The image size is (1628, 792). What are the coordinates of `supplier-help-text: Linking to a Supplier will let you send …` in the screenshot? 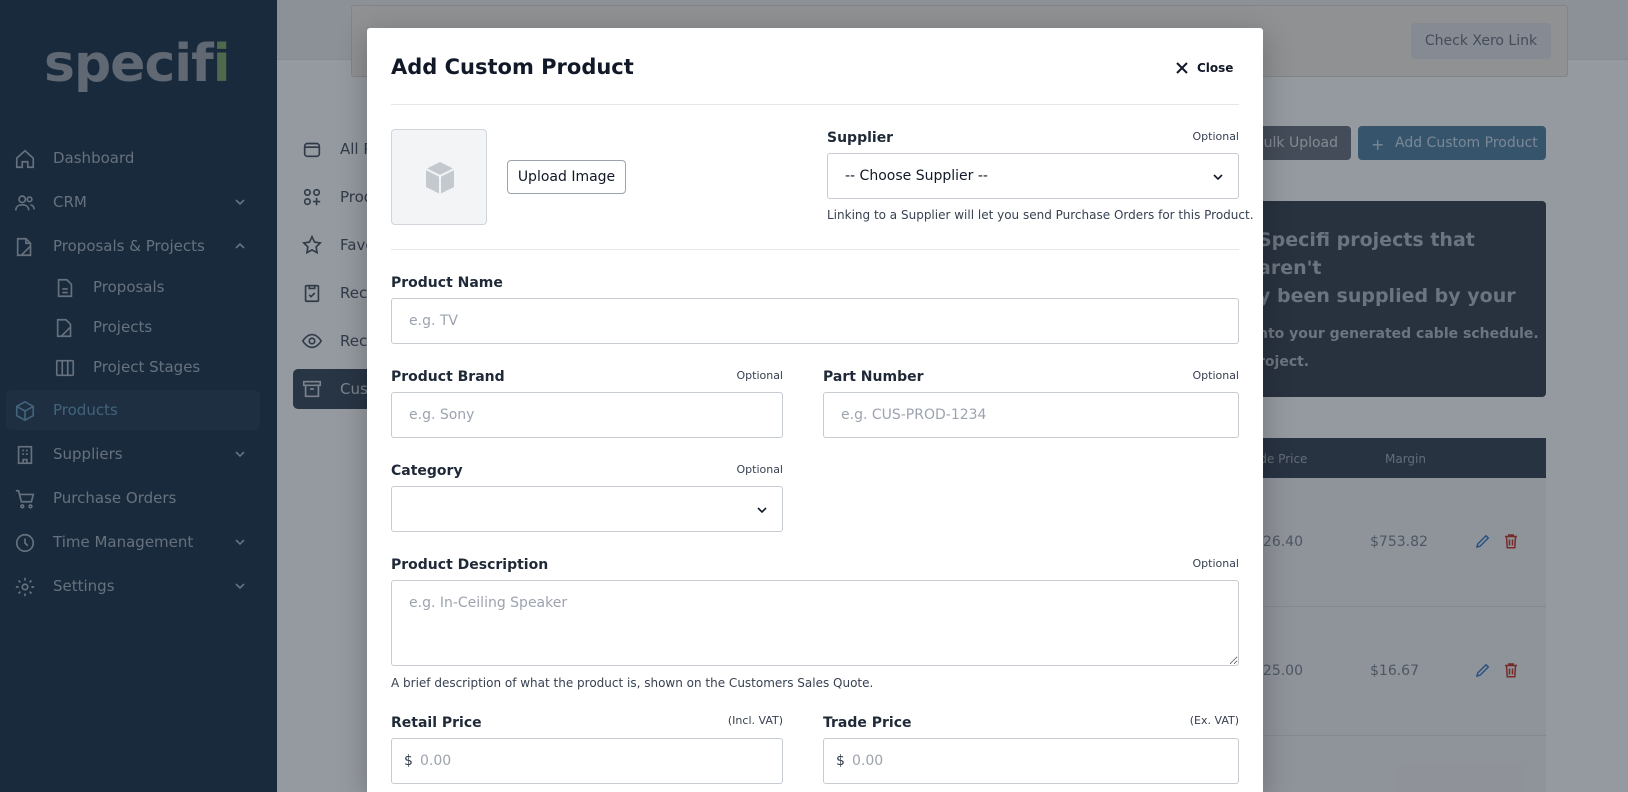 It's located at (1040, 215).